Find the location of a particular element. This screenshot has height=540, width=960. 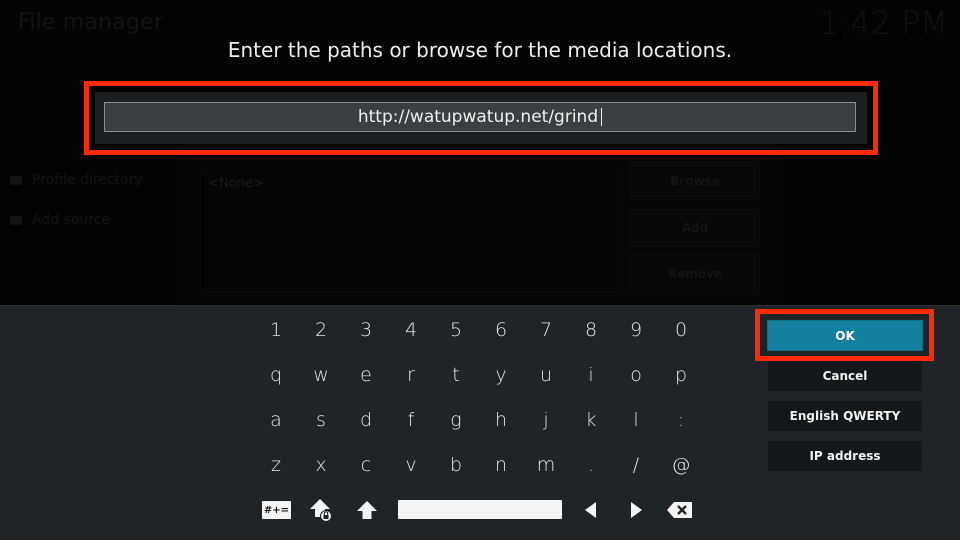

cancel-button: Cancel is located at coordinates (845, 376).